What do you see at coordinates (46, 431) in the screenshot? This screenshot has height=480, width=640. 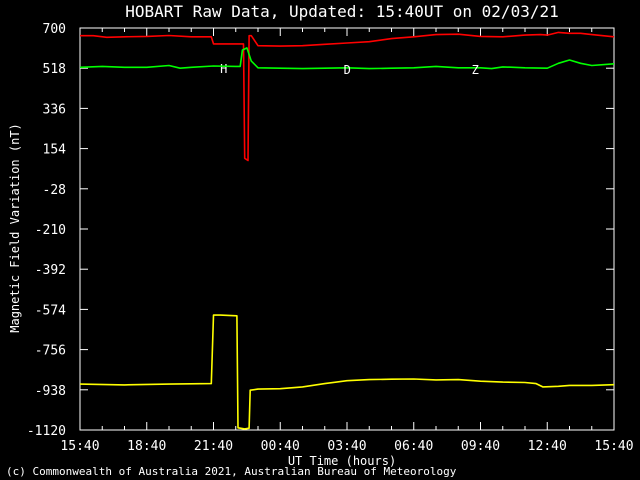 I see `y-tick-label: -1120` at bounding box center [46, 431].